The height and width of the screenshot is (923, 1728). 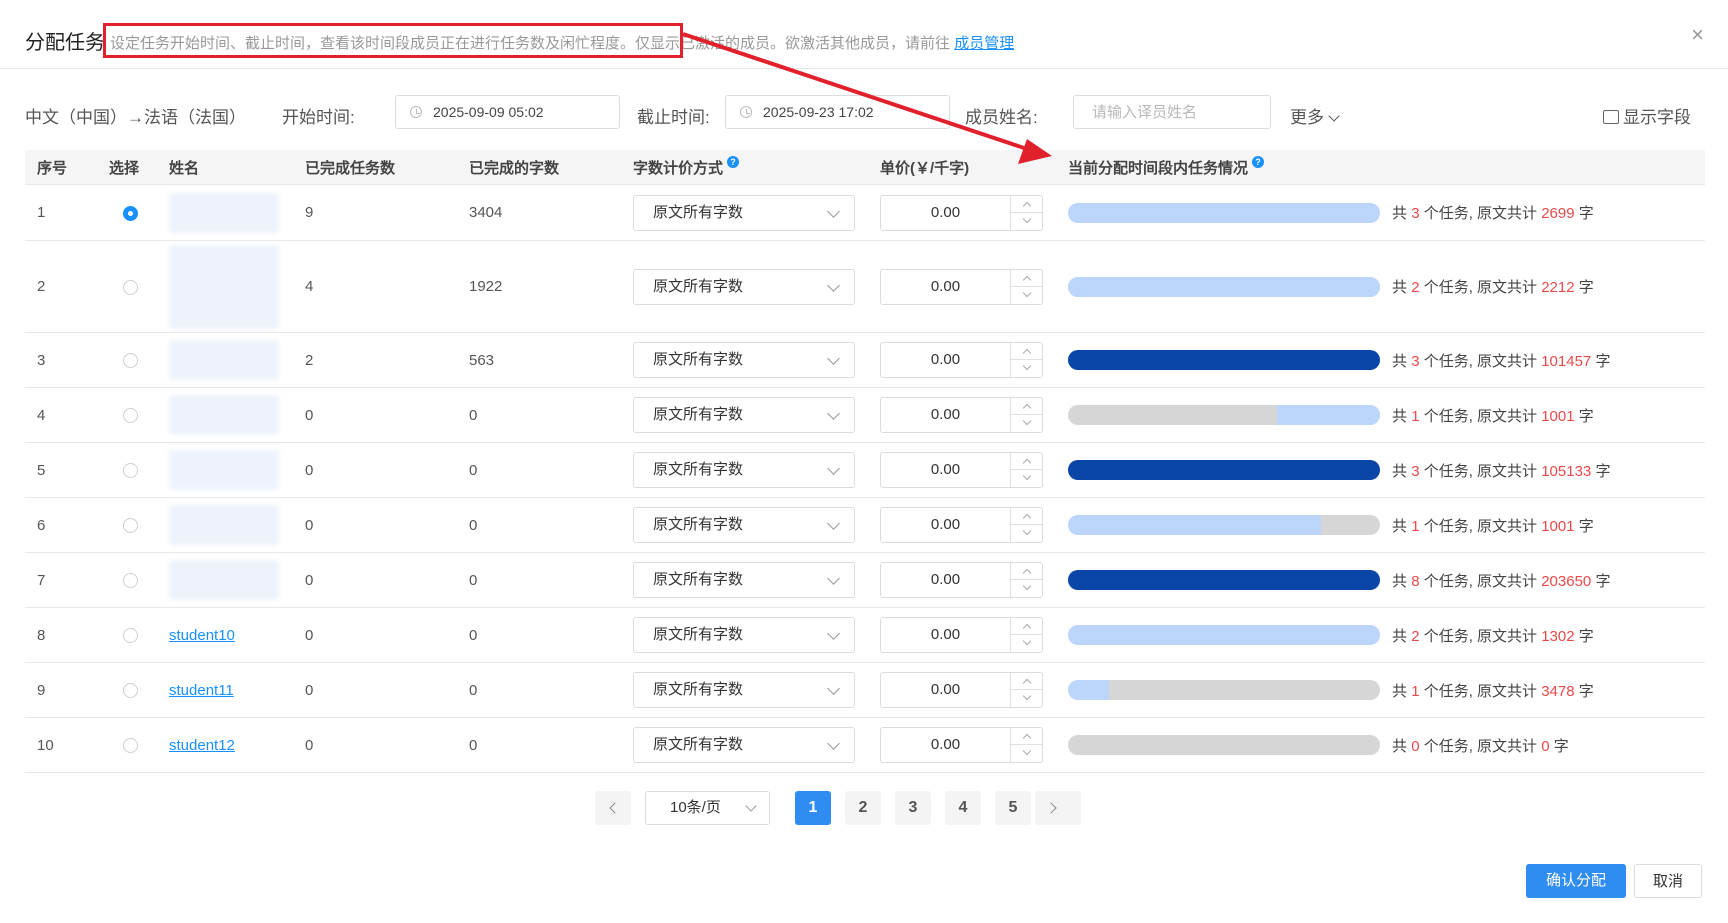 What do you see at coordinates (1172, 112) in the screenshot?
I see `member-name-input` at bounding box center [1172, 112].